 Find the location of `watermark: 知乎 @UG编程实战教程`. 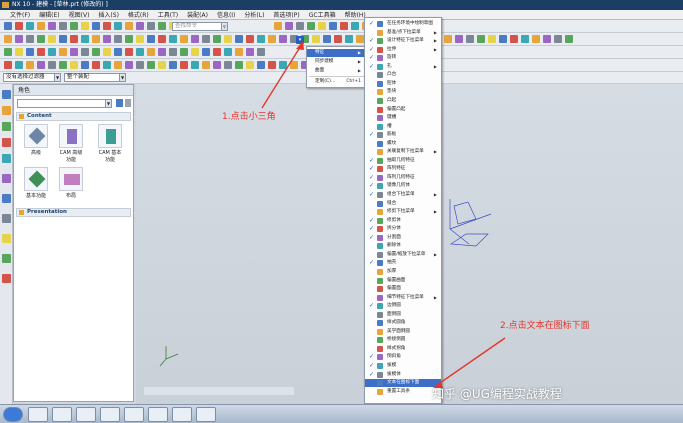

watermark: 知乎 @UG编程实战教程 is located at coordinates (497, 394).